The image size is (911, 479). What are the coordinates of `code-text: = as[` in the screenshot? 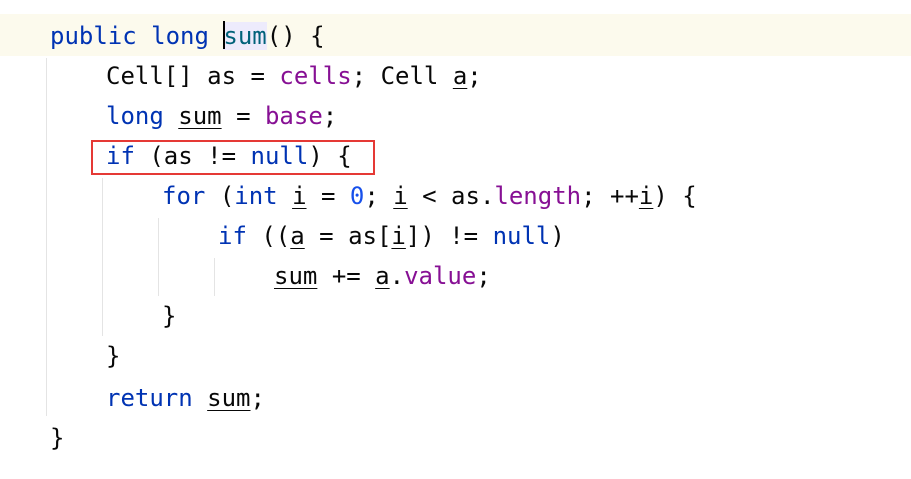 It's located at (355, 236).